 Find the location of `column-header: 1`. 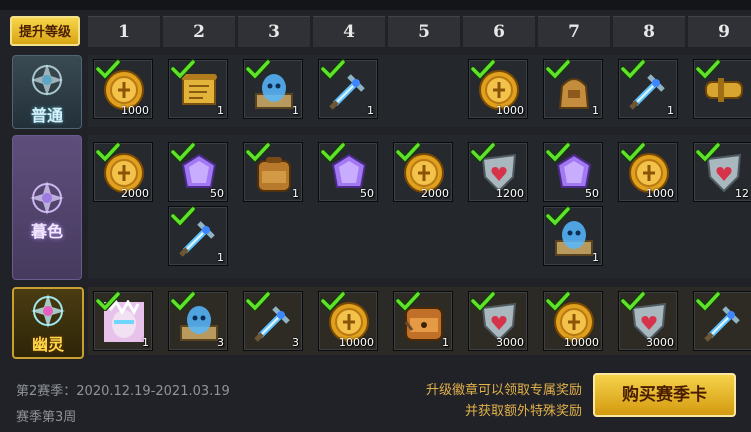

column-header: 1 is located at coordinates (124, 31).